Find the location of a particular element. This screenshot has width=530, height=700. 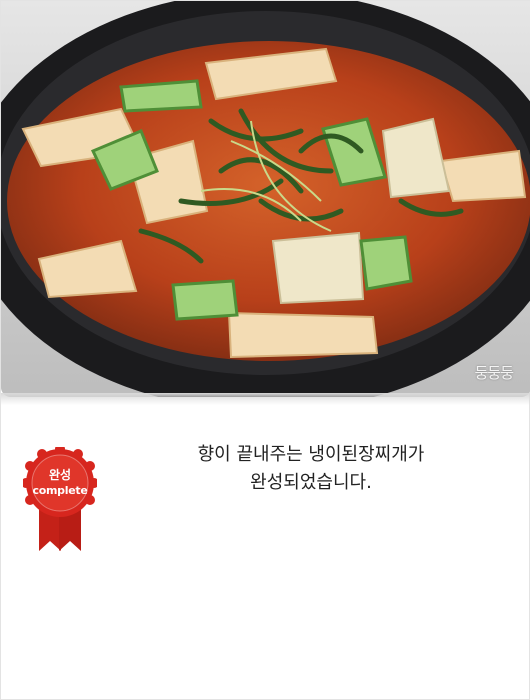

completion-message: 향이 끝내주는 냉이된장찌개가 완성되었습니다. is located at coordinates (311, 469).